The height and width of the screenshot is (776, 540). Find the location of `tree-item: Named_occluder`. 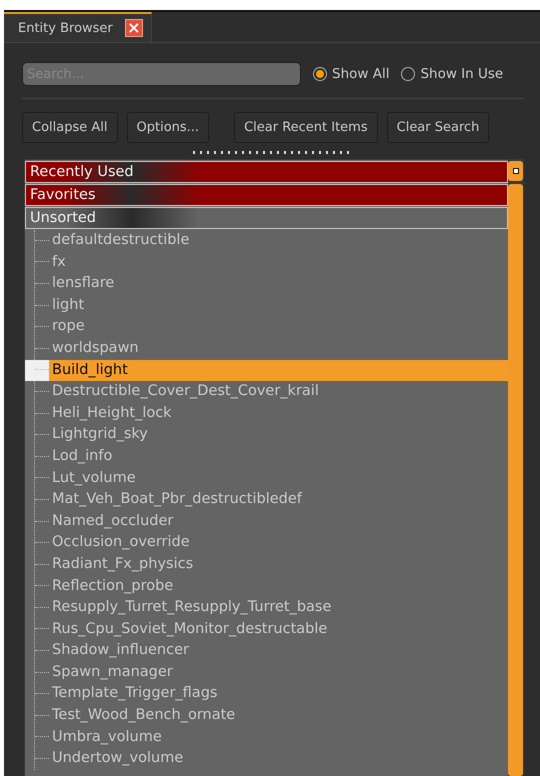

tree-item: Named_occluder is located at coordinates (111, 521).